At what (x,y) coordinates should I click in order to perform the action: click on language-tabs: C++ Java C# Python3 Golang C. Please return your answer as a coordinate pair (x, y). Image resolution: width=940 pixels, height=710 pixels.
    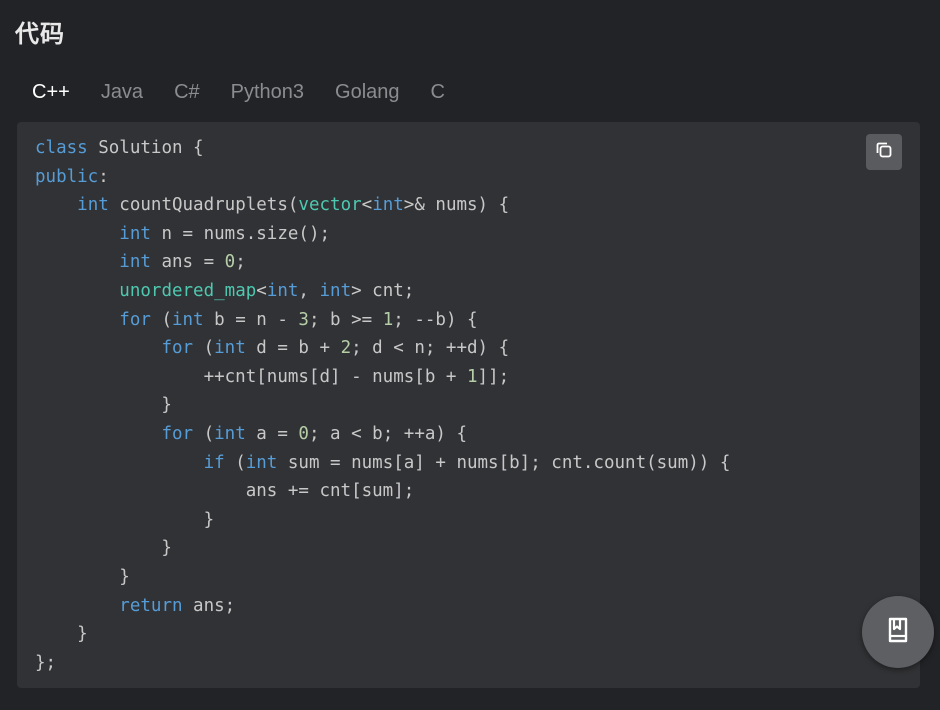
    Looking at the image, I should click on (254, 92).